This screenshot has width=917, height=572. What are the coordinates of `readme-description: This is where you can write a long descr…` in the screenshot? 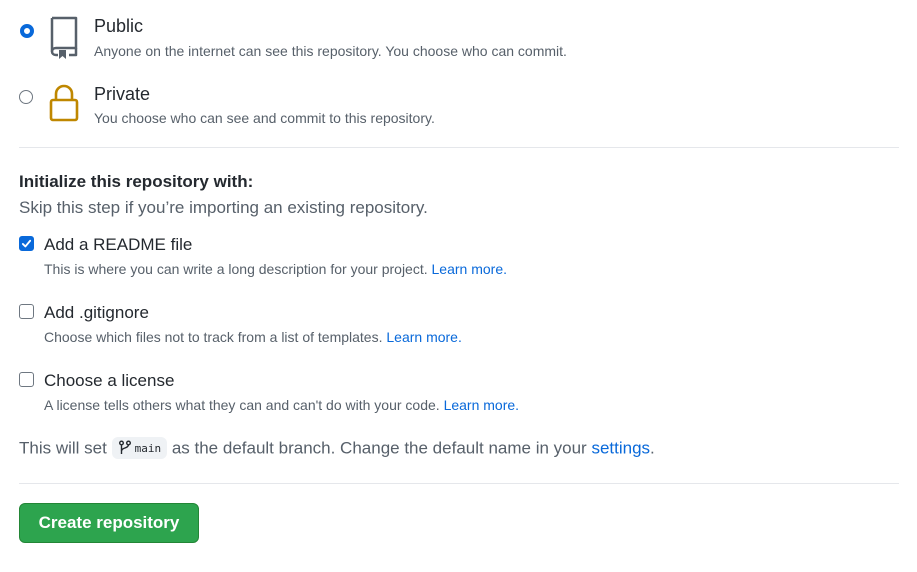 It's located at (275, 269).